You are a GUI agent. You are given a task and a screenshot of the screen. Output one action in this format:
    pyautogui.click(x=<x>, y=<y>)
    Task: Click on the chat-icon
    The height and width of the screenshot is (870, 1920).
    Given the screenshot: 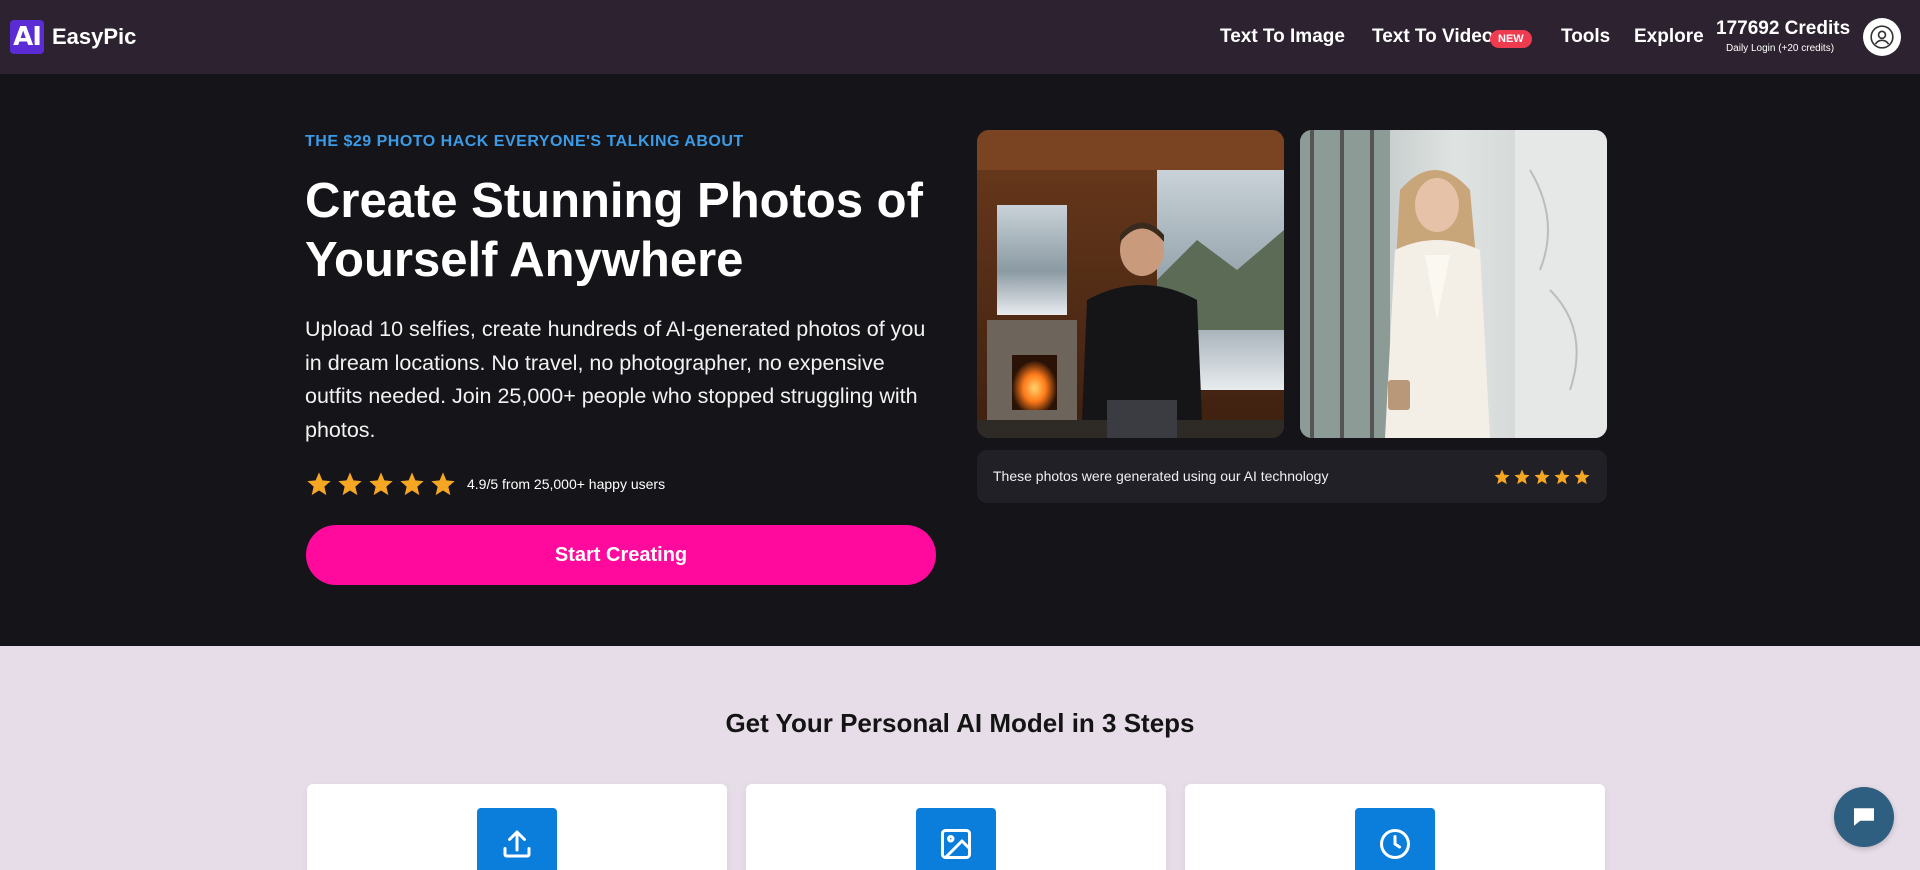 What is the action you would take?
    pyautogui.click(x=1864, y=817)
    